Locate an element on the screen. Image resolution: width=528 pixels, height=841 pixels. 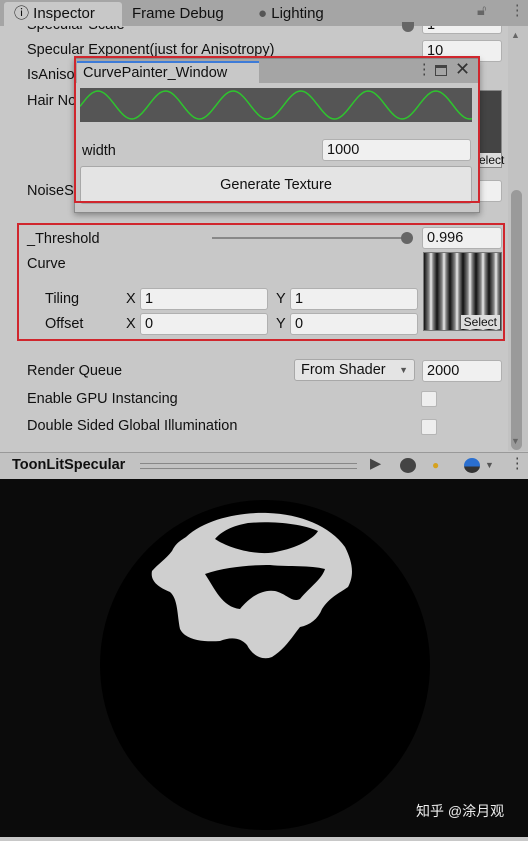
threshold-label: _Threshold is located at coordinates (63, 239).